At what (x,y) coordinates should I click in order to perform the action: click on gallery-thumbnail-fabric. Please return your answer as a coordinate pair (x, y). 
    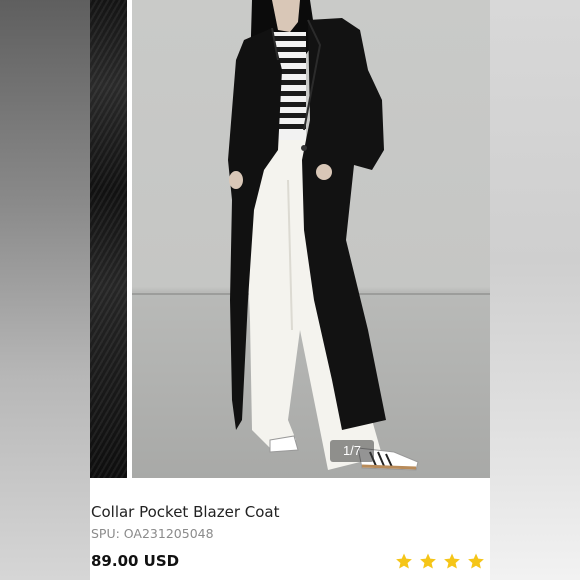
    Looking at the image, I should click on (108, 239).